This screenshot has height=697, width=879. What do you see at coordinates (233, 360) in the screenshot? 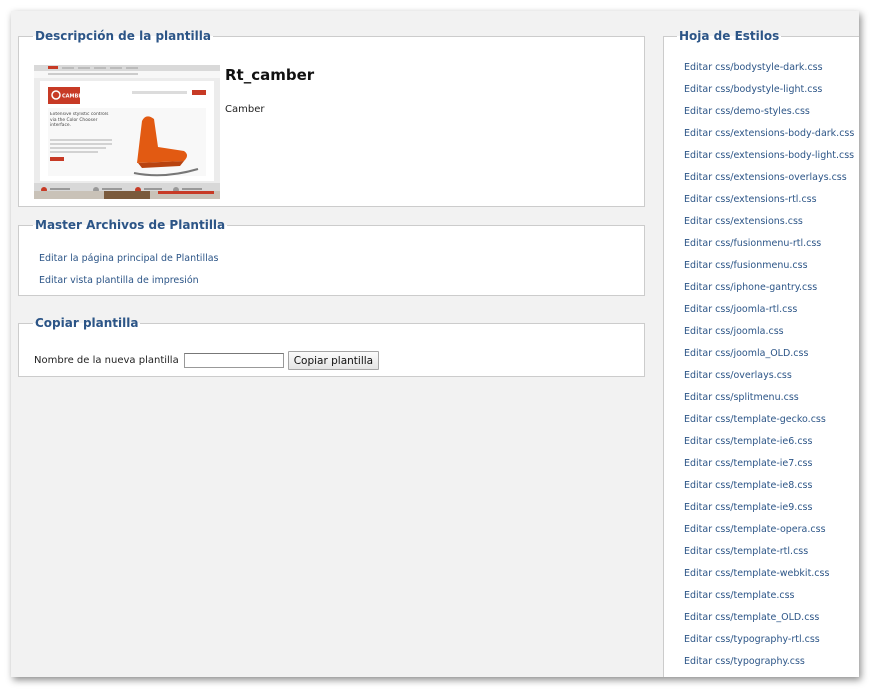
I see `new-template-name-input` at bounding box center [233, 360].